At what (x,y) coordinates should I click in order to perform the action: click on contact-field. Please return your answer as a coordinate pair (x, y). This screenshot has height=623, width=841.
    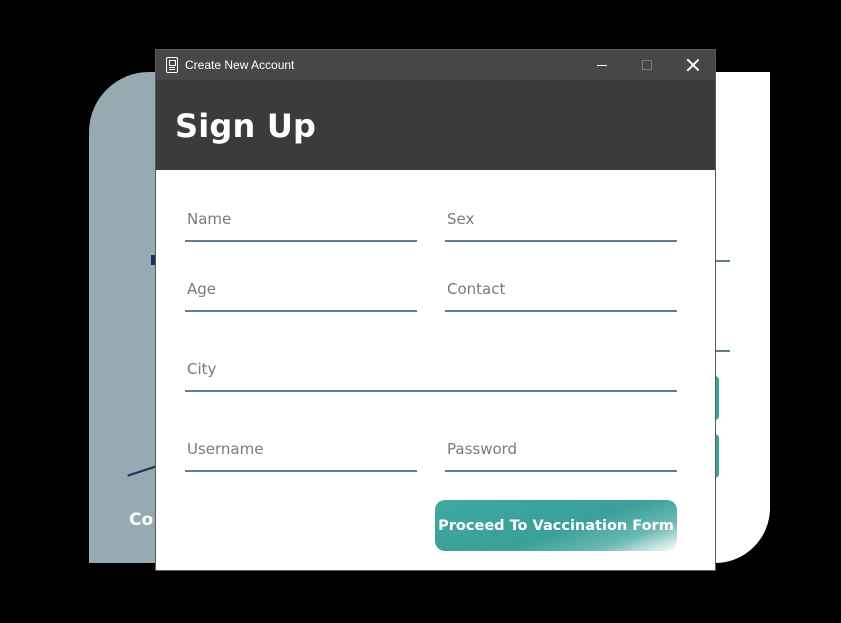
    Looking at the image, I should click on (561, 291).